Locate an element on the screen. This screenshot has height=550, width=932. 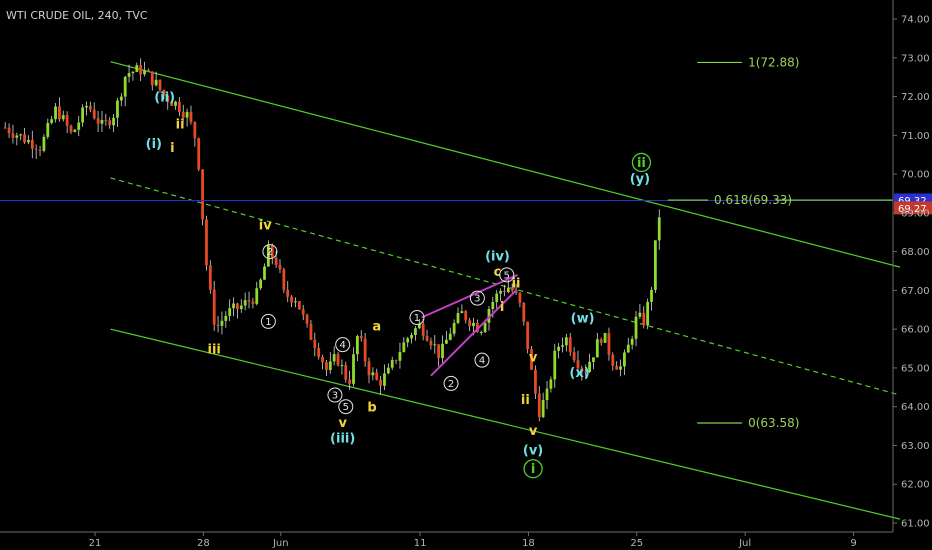
fib-label: 0(63.58) is located at coordinates (773, 423).